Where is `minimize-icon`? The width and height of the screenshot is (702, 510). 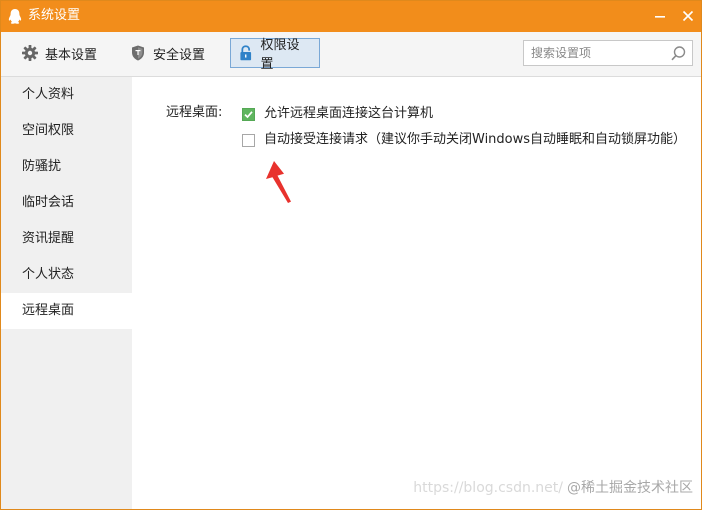 minimize-icon is located at coordinates (660, 17).